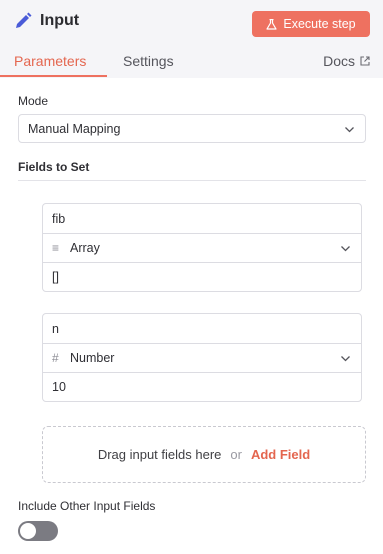 This screenshot has width=383, height=554. I want to click on field-name-value: n, so click(55, 328).